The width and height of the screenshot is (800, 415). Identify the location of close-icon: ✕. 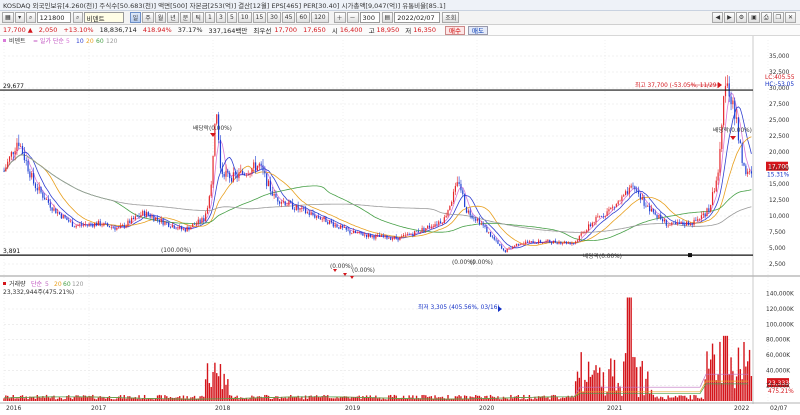
(790, 17).